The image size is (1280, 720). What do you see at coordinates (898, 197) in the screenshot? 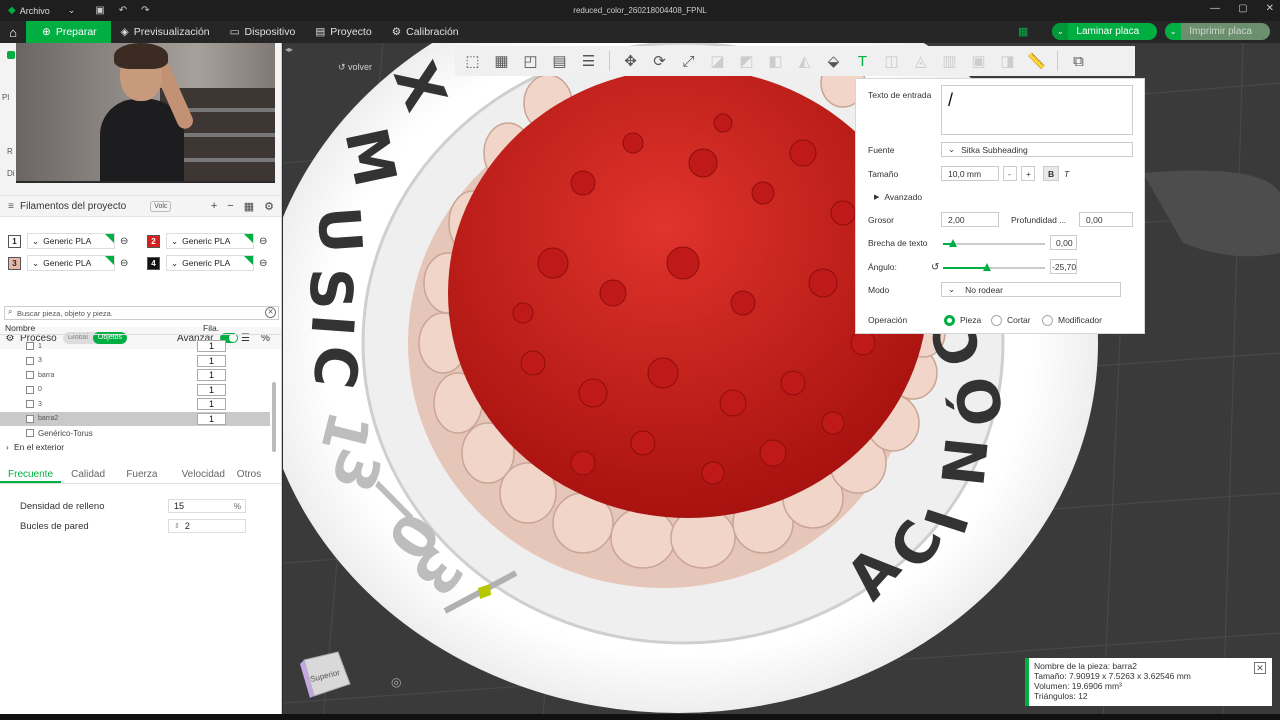
I see `advanced-toggle: ▶ Avanzado` at bounding box center [898, 197].